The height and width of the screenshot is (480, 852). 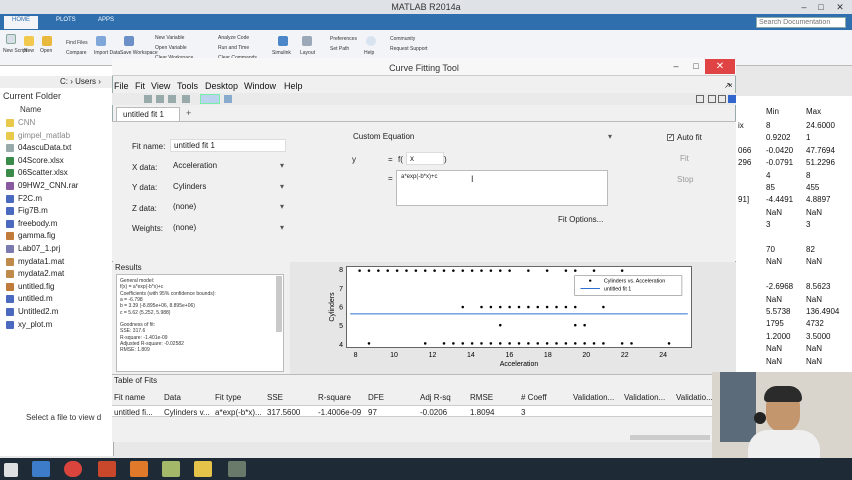 I want to click on table-column-header: Fit type, so click(x=228, y=397).